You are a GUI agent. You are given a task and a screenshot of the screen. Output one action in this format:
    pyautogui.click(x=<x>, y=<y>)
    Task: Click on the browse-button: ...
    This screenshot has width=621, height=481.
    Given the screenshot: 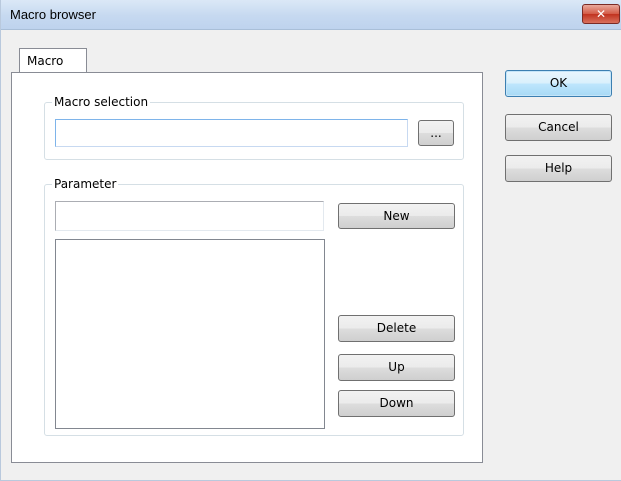 What is the action you would take?
    pyautogui.click(x=436, y=133)
    